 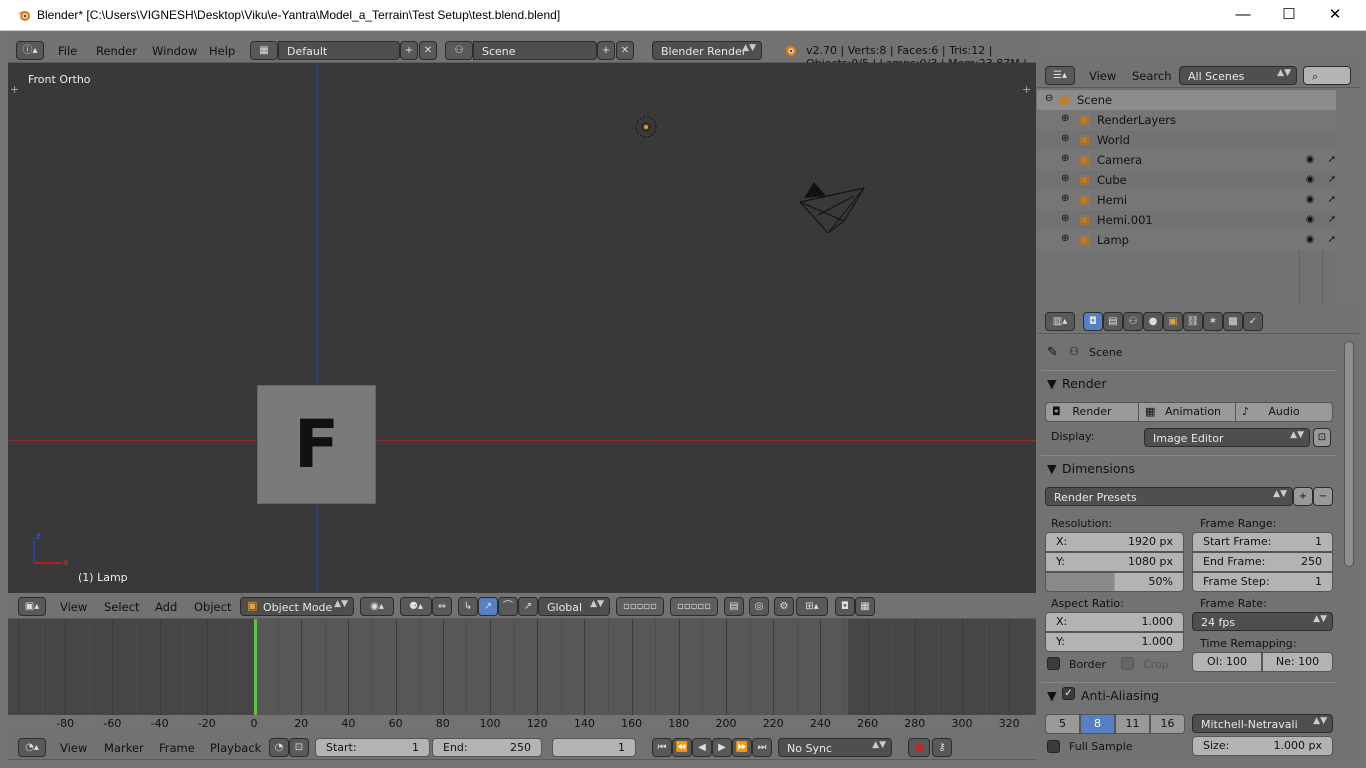 What do you see at coordinates (1262, 723) in the screenshot?
I see `aa-filter-dropdown: Mitchell-Netravali ▲▼` at bounding box center [1262, 723].